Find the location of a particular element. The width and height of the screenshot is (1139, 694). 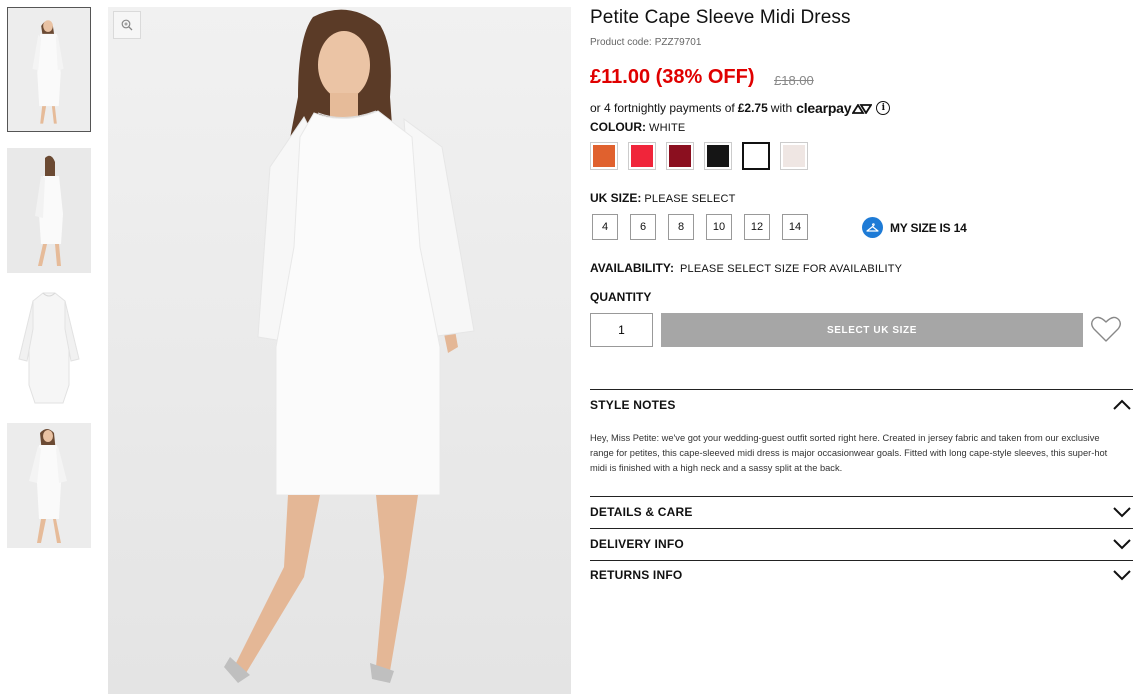

colour-value: WHITE is located at coordinates (667, 128).